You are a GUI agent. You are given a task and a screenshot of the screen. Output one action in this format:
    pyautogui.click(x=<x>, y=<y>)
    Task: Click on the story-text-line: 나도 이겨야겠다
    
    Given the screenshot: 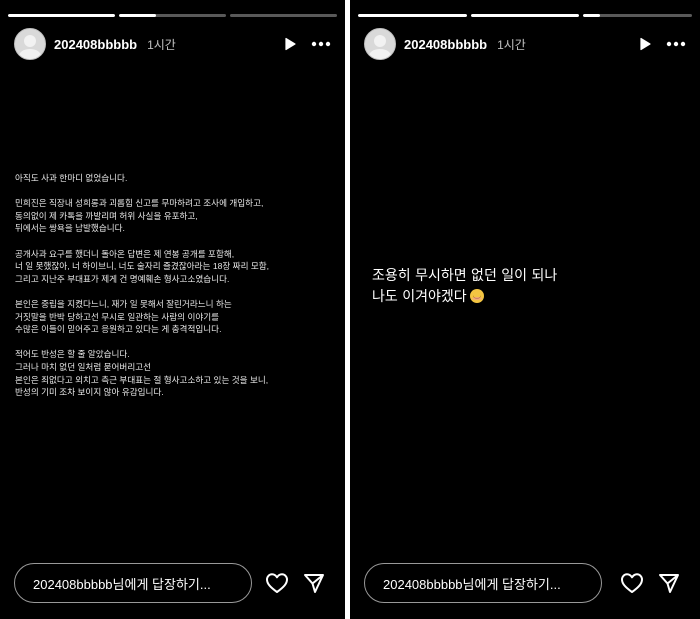 What is the action you would take?
    pyautogui.click(x=522, y=297)
    